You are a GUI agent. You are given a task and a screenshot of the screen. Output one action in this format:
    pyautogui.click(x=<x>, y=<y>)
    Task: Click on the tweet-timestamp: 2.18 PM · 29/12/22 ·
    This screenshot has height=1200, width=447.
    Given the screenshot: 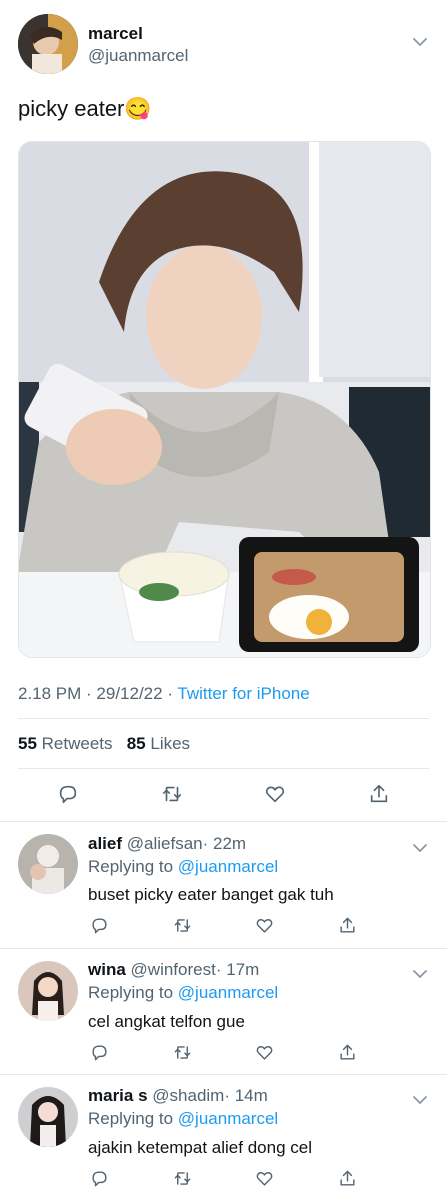 What is the action you would take?
    pyautogui.click(x=97, y=693)
    